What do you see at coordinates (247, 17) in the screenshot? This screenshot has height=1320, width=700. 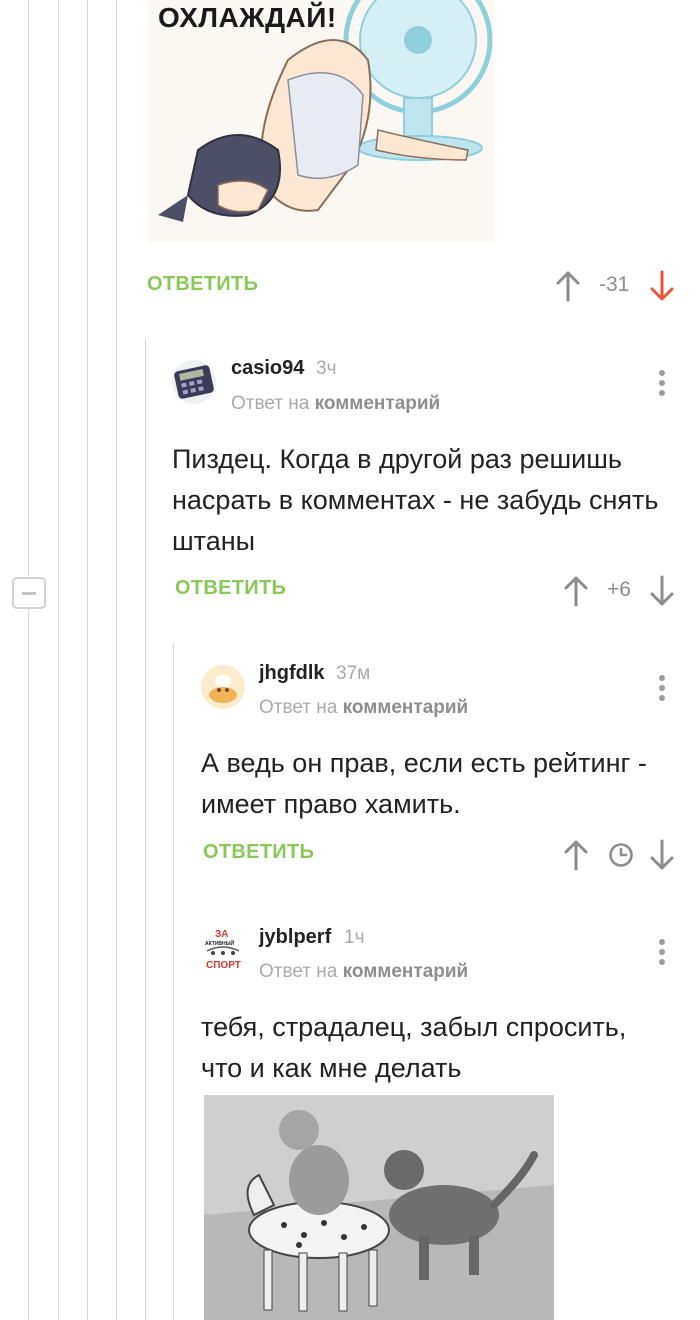 I see `meme-caption: ОХЛАЖДАЙ!` at bounding box center [247, 17].